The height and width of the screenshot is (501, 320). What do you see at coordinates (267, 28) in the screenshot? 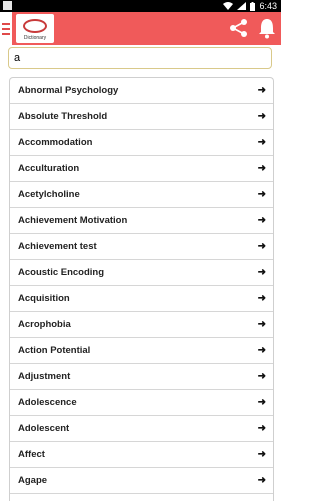
I see `bell-icon` at bounding box center [267, 28].